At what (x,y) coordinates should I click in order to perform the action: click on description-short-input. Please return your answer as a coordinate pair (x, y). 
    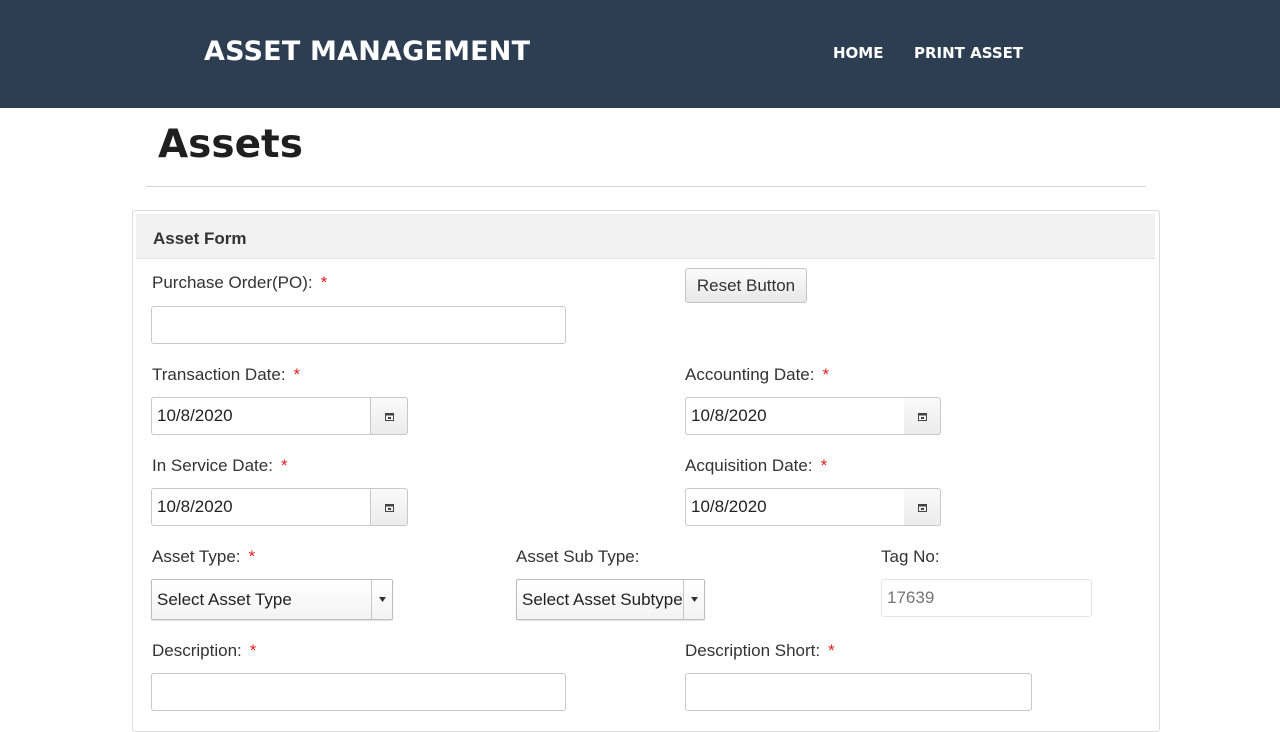
    Looking at the image, I should click on (858, 692).